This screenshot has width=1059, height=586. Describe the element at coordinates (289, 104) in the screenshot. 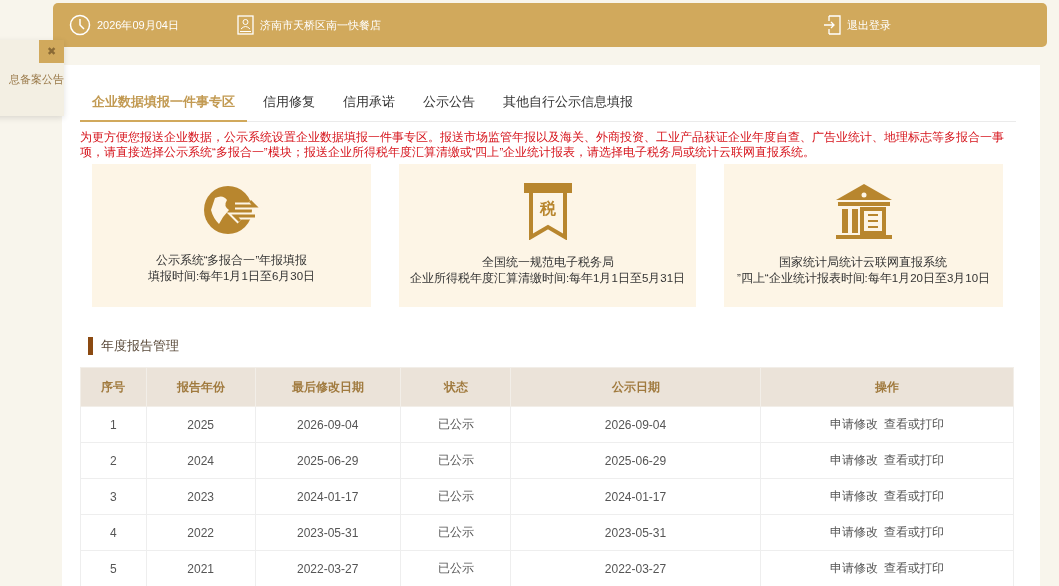

I see `tab: 信用修复` at that location.